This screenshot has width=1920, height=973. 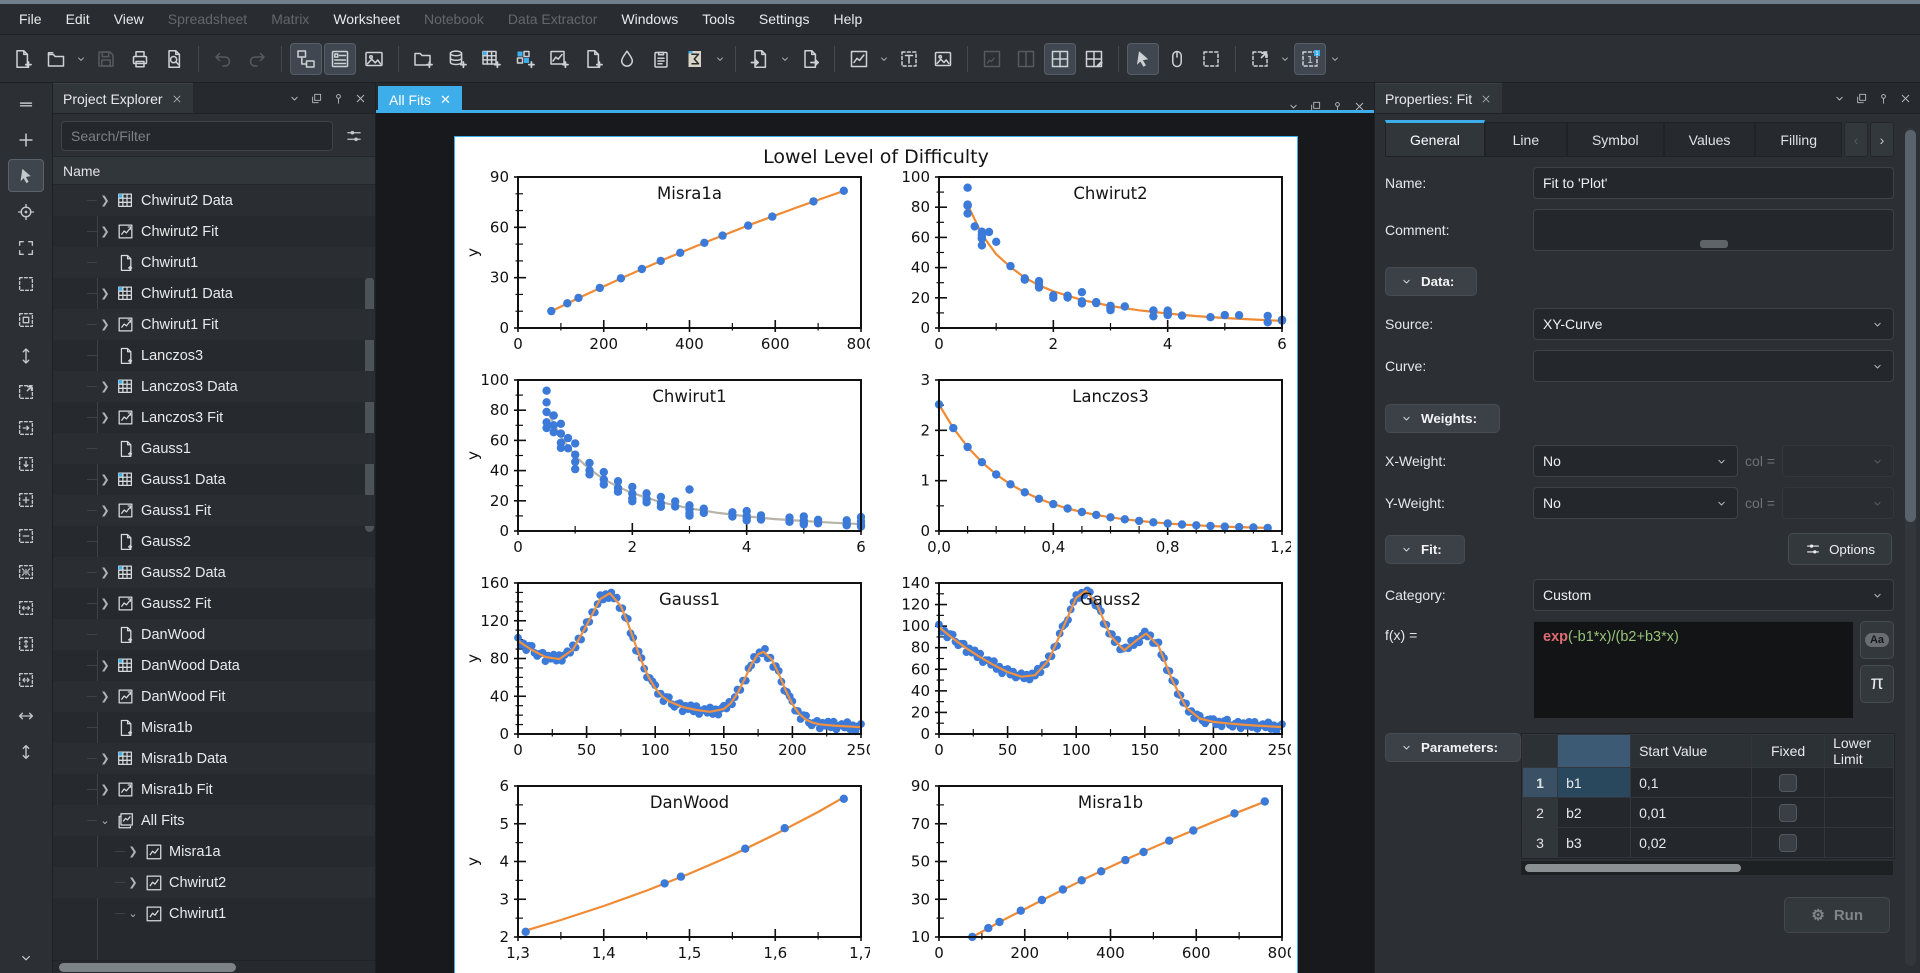 What do you see at coordinates (649, 19) in the screenshot?
I see `menu-windows: Windows` at bounding box center [649, 19].